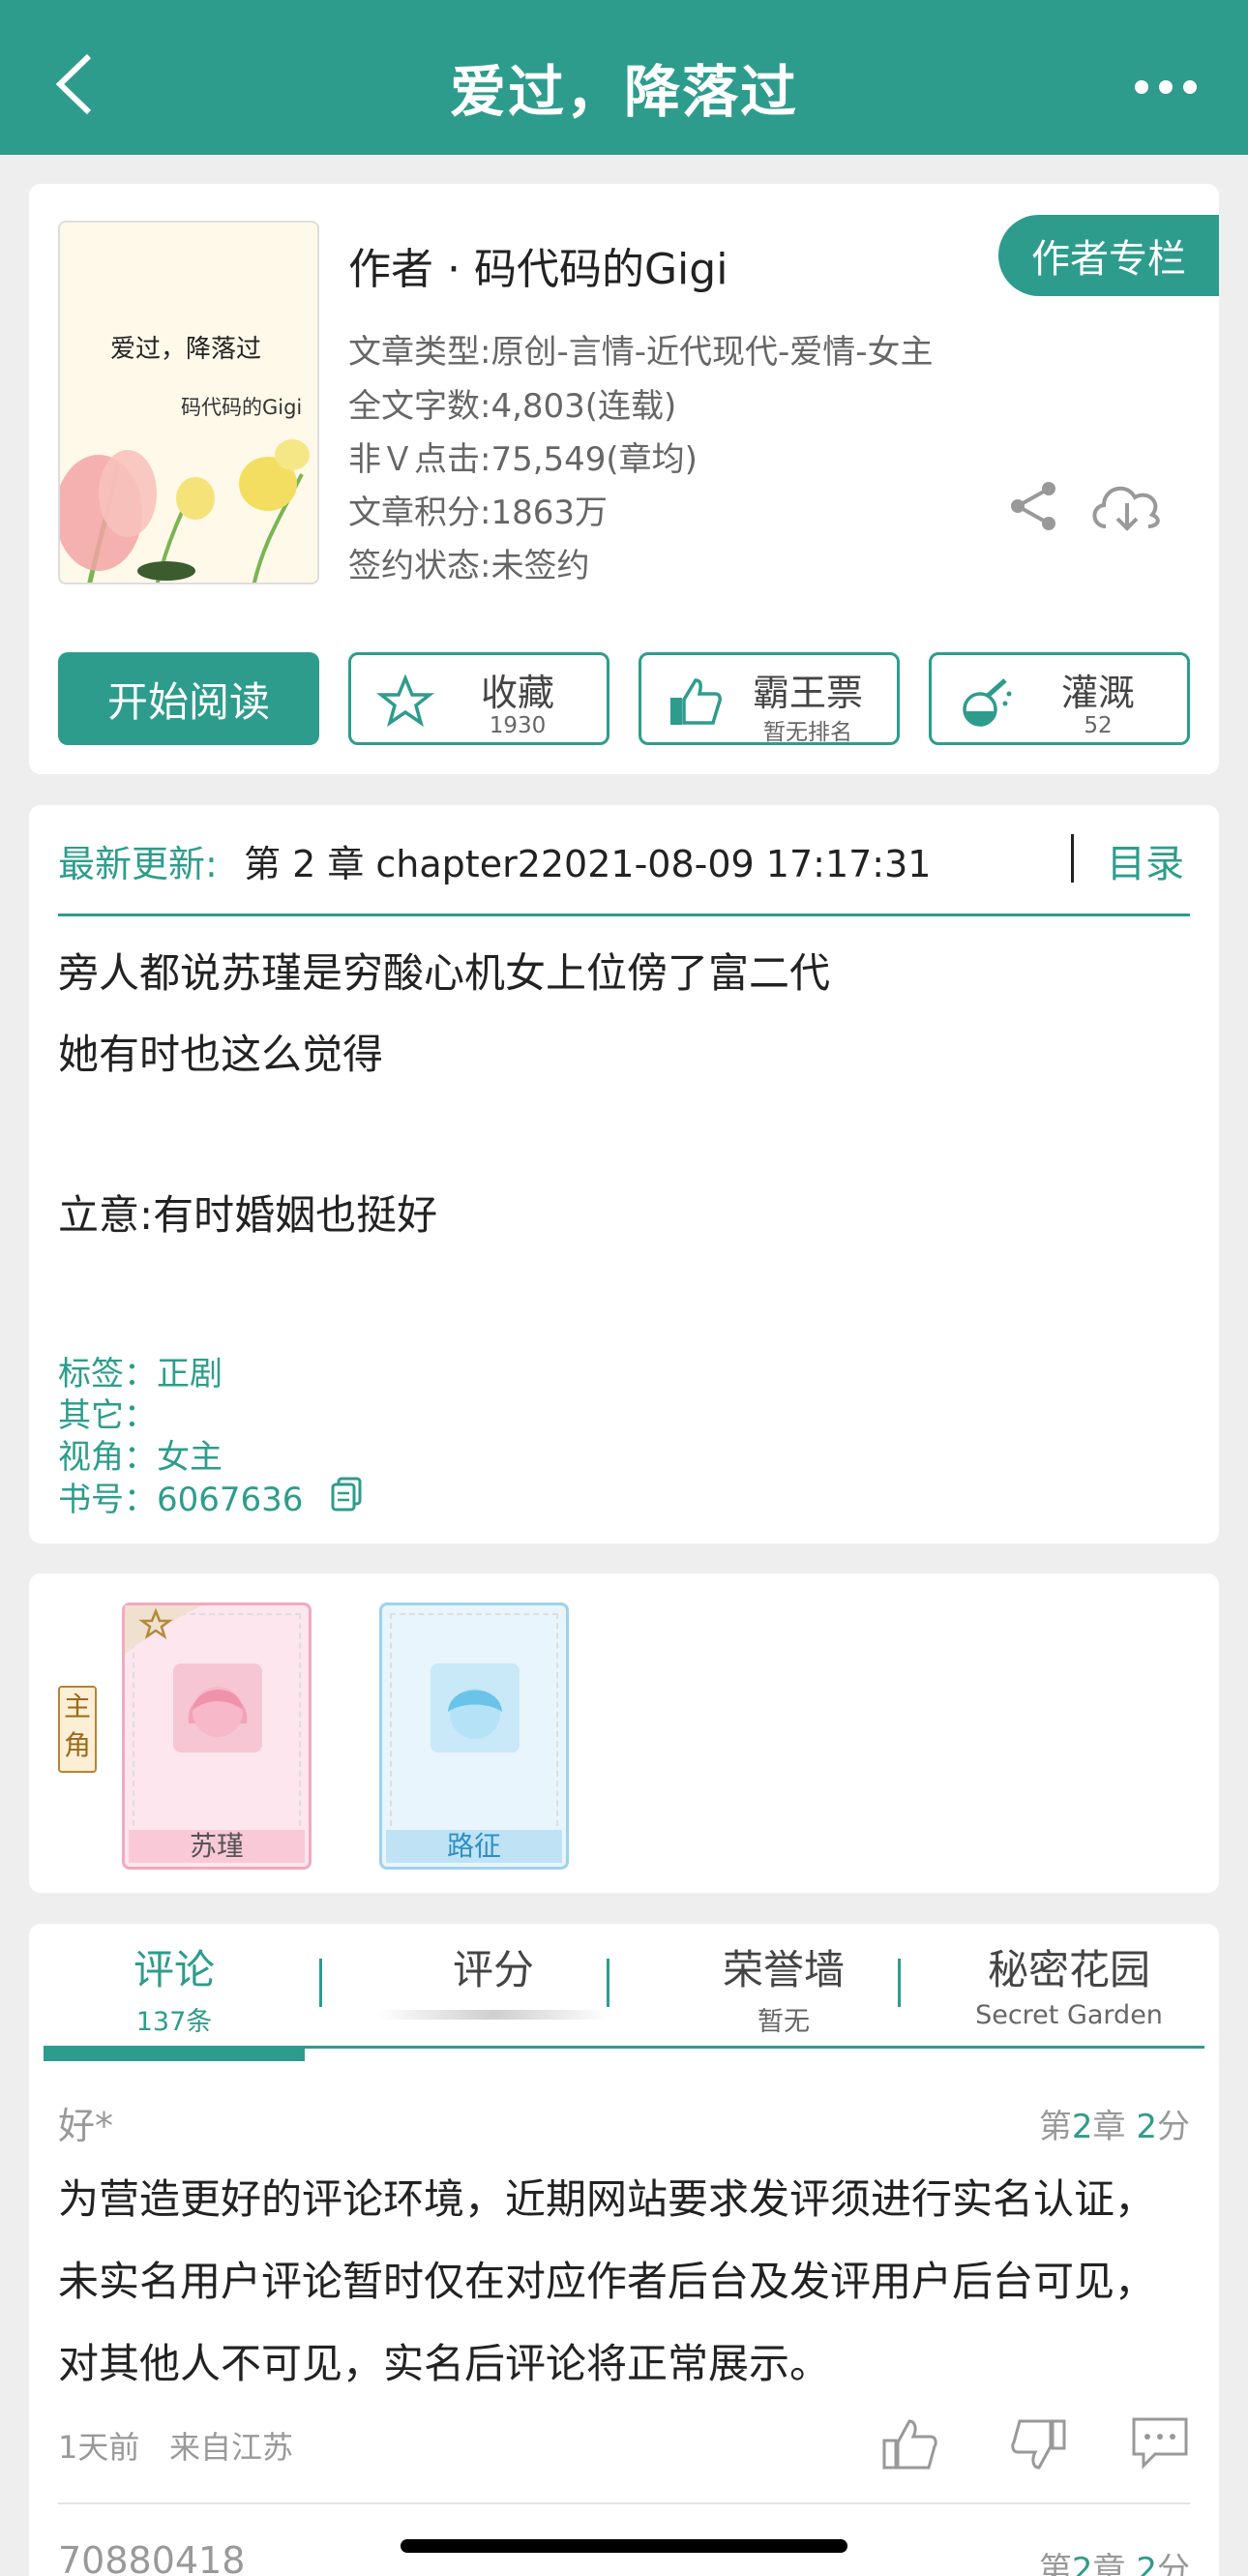 Image resolution: width=1248 pixels, height=2576 pixels. What do you see at coordinates (174, 1969) in the screenshot?
I see `tab-comments-title: 评论` at bounding box center [174, 1969].